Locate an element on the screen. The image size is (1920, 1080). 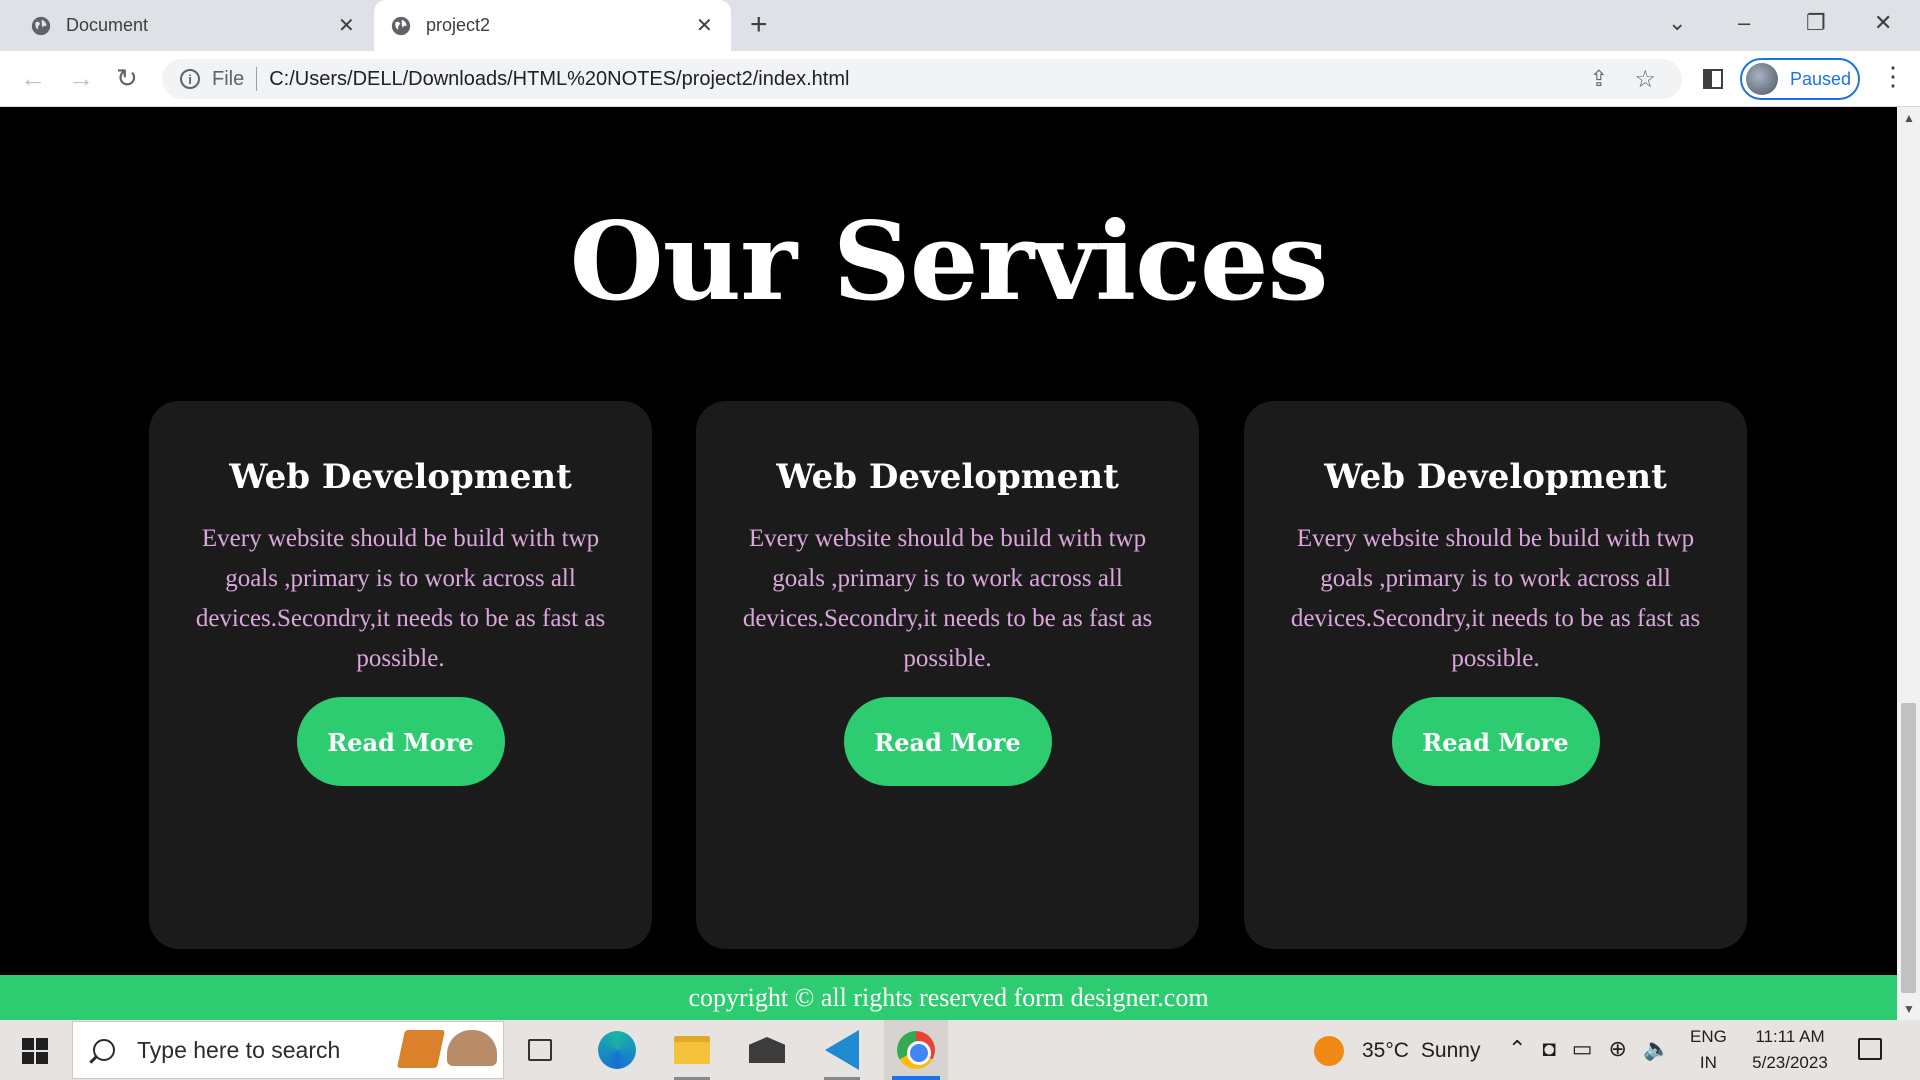
book-icon is located at coordinates (421, 1049).